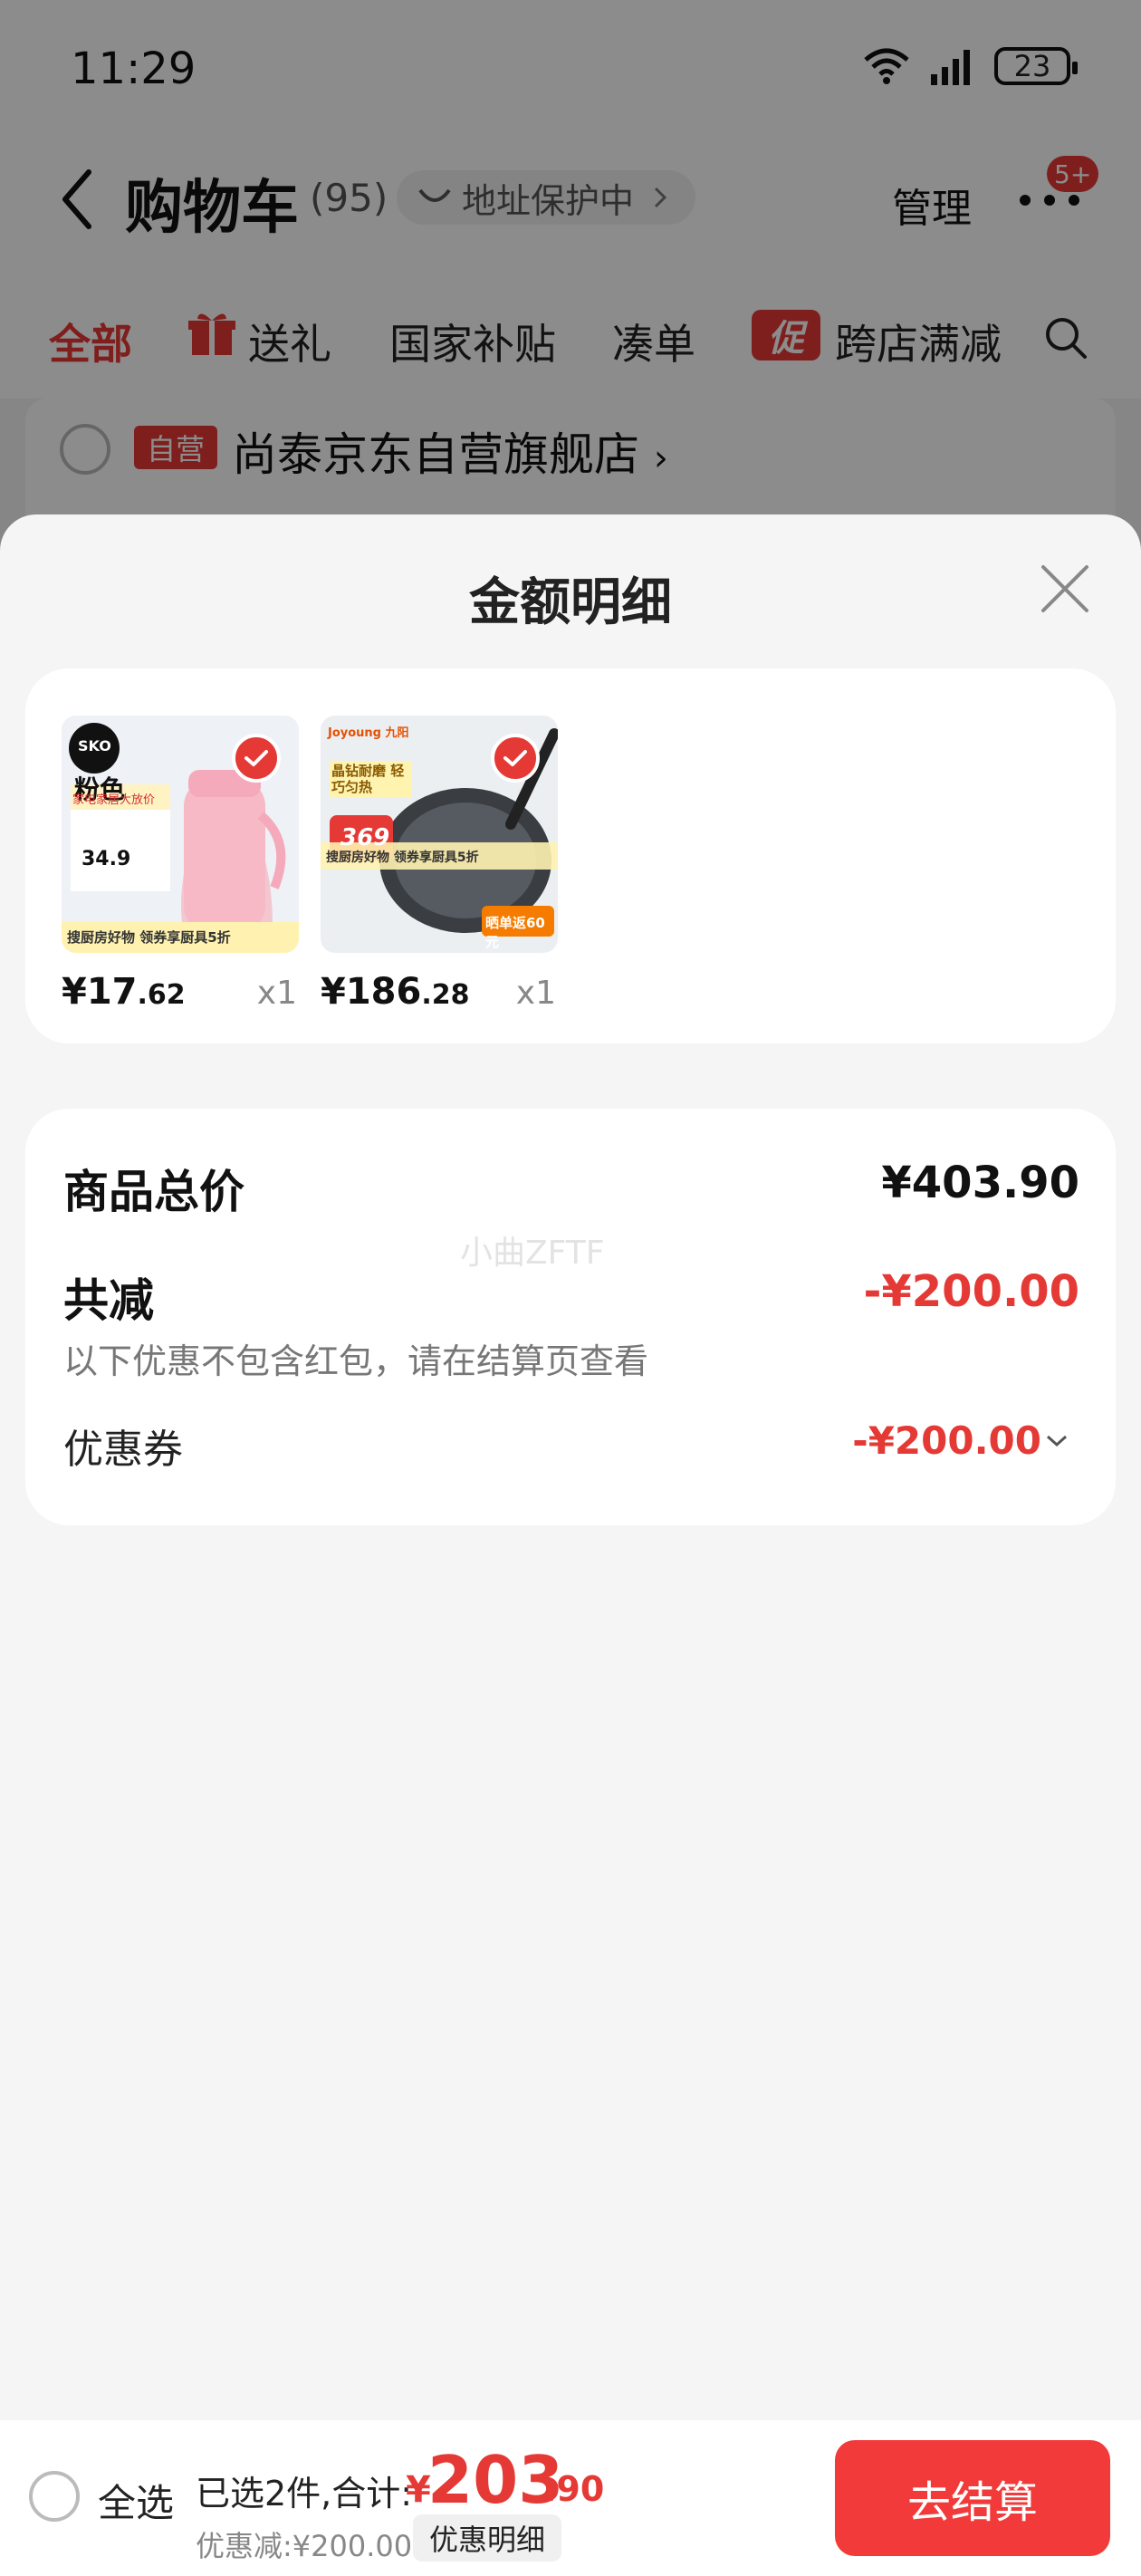 This screenshot has height=2576, width=1141. I want to click on total-price-value: ¥403.90, so click(980, 1183).